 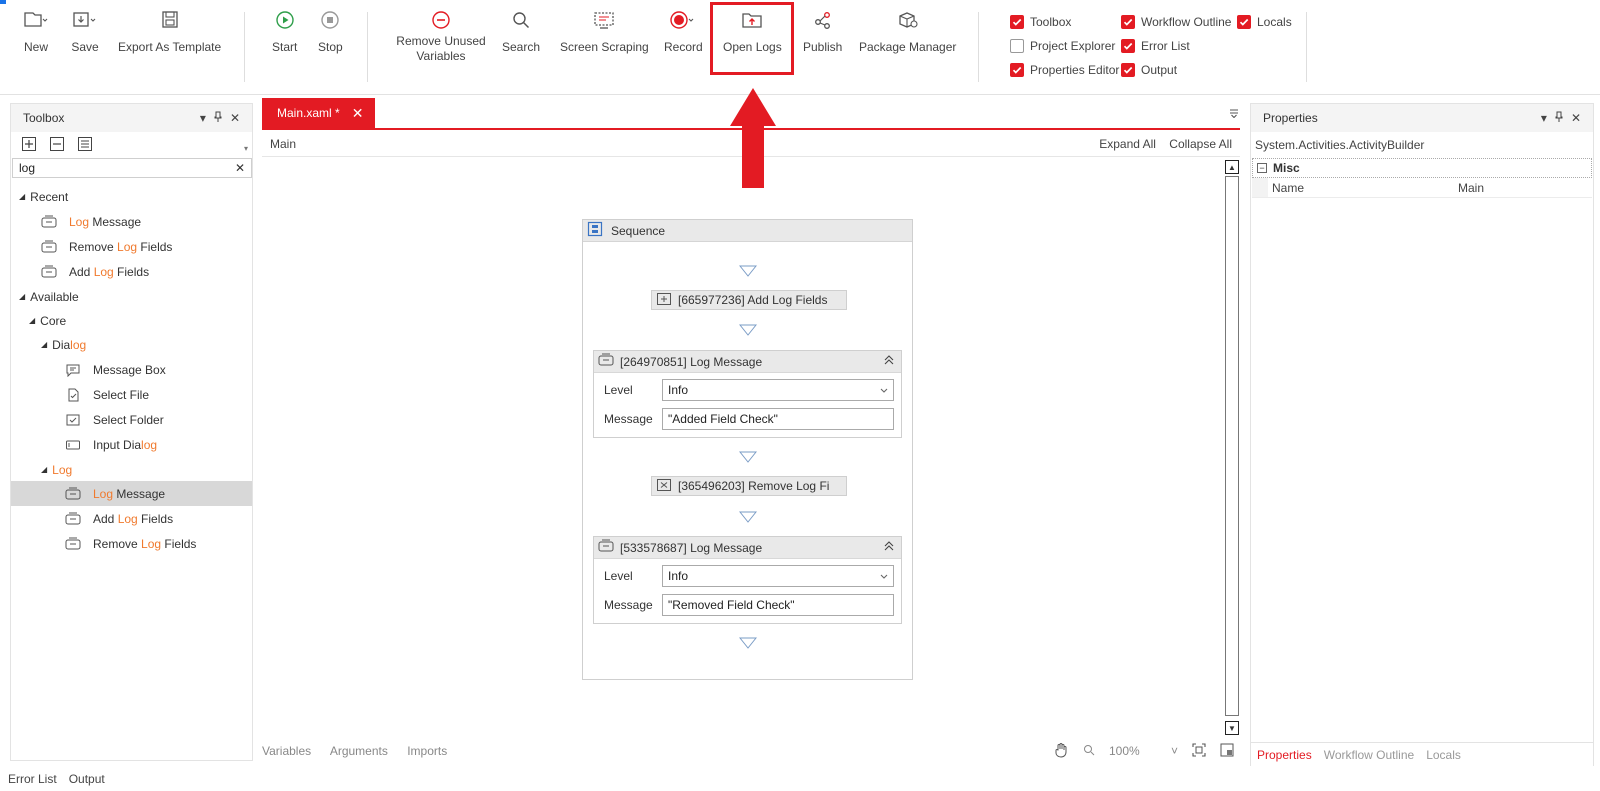 What do you see at coordinates (1422, 188) in the screenshot?
I see `property-row-name: Name Main` at bounding box center [1422, 188].